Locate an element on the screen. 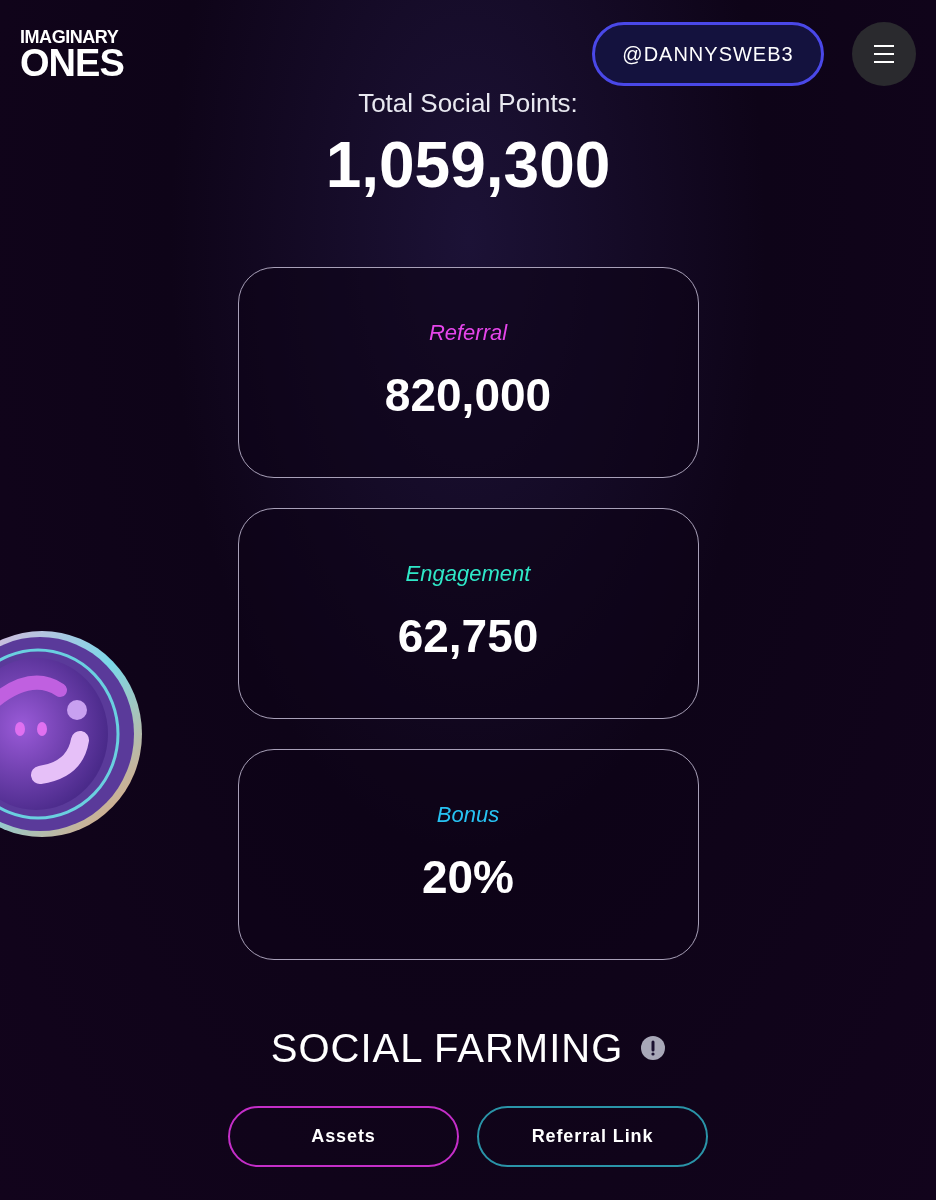  logo: IMAGINARY ONES is located at coordinates (72, 55).